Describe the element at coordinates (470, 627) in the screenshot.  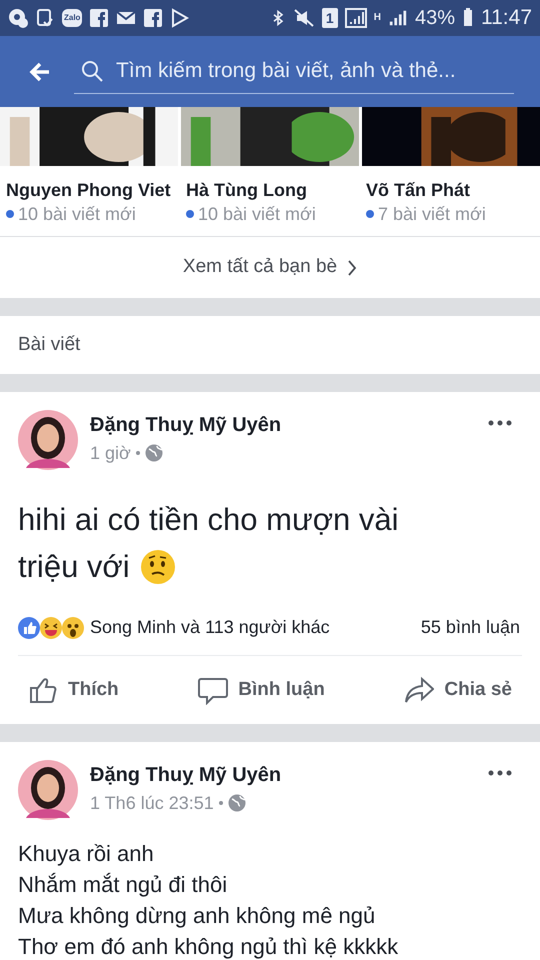
I see `comment-count: 55 bình luận` at that location.